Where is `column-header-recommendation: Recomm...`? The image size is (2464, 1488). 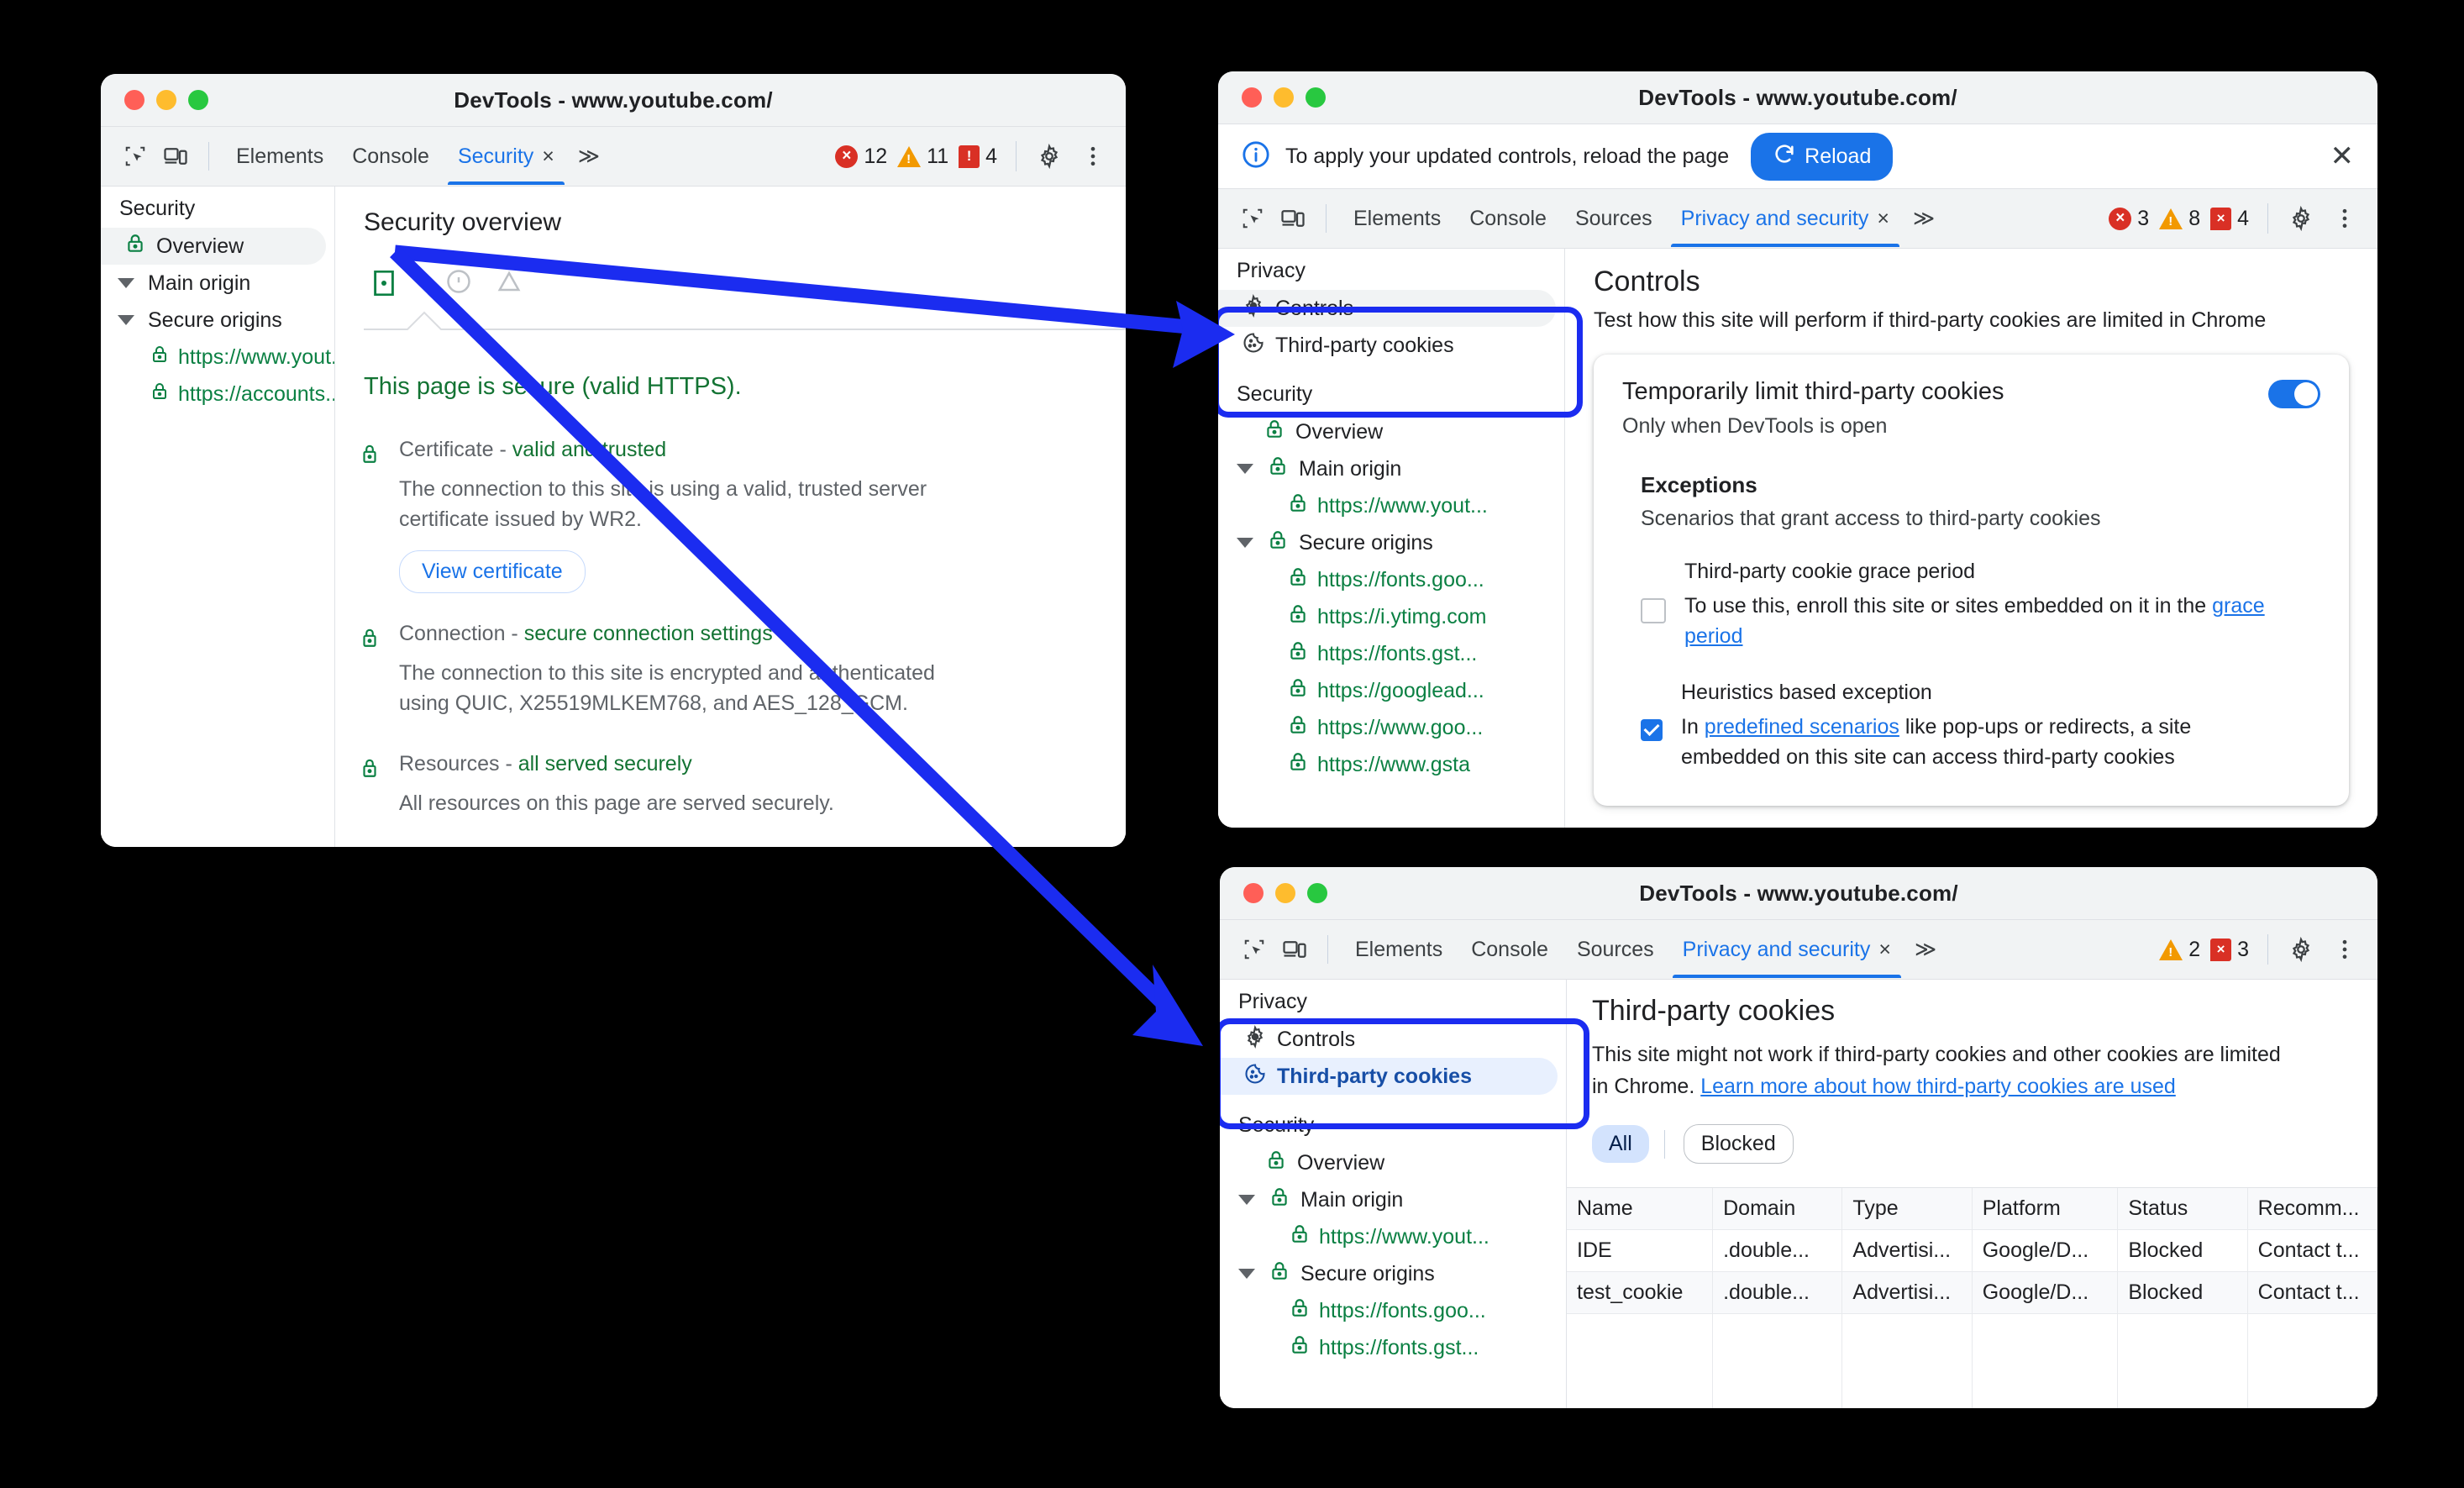 column-header-recommendation: Recomm... is located at coordinates (2312, 1209).